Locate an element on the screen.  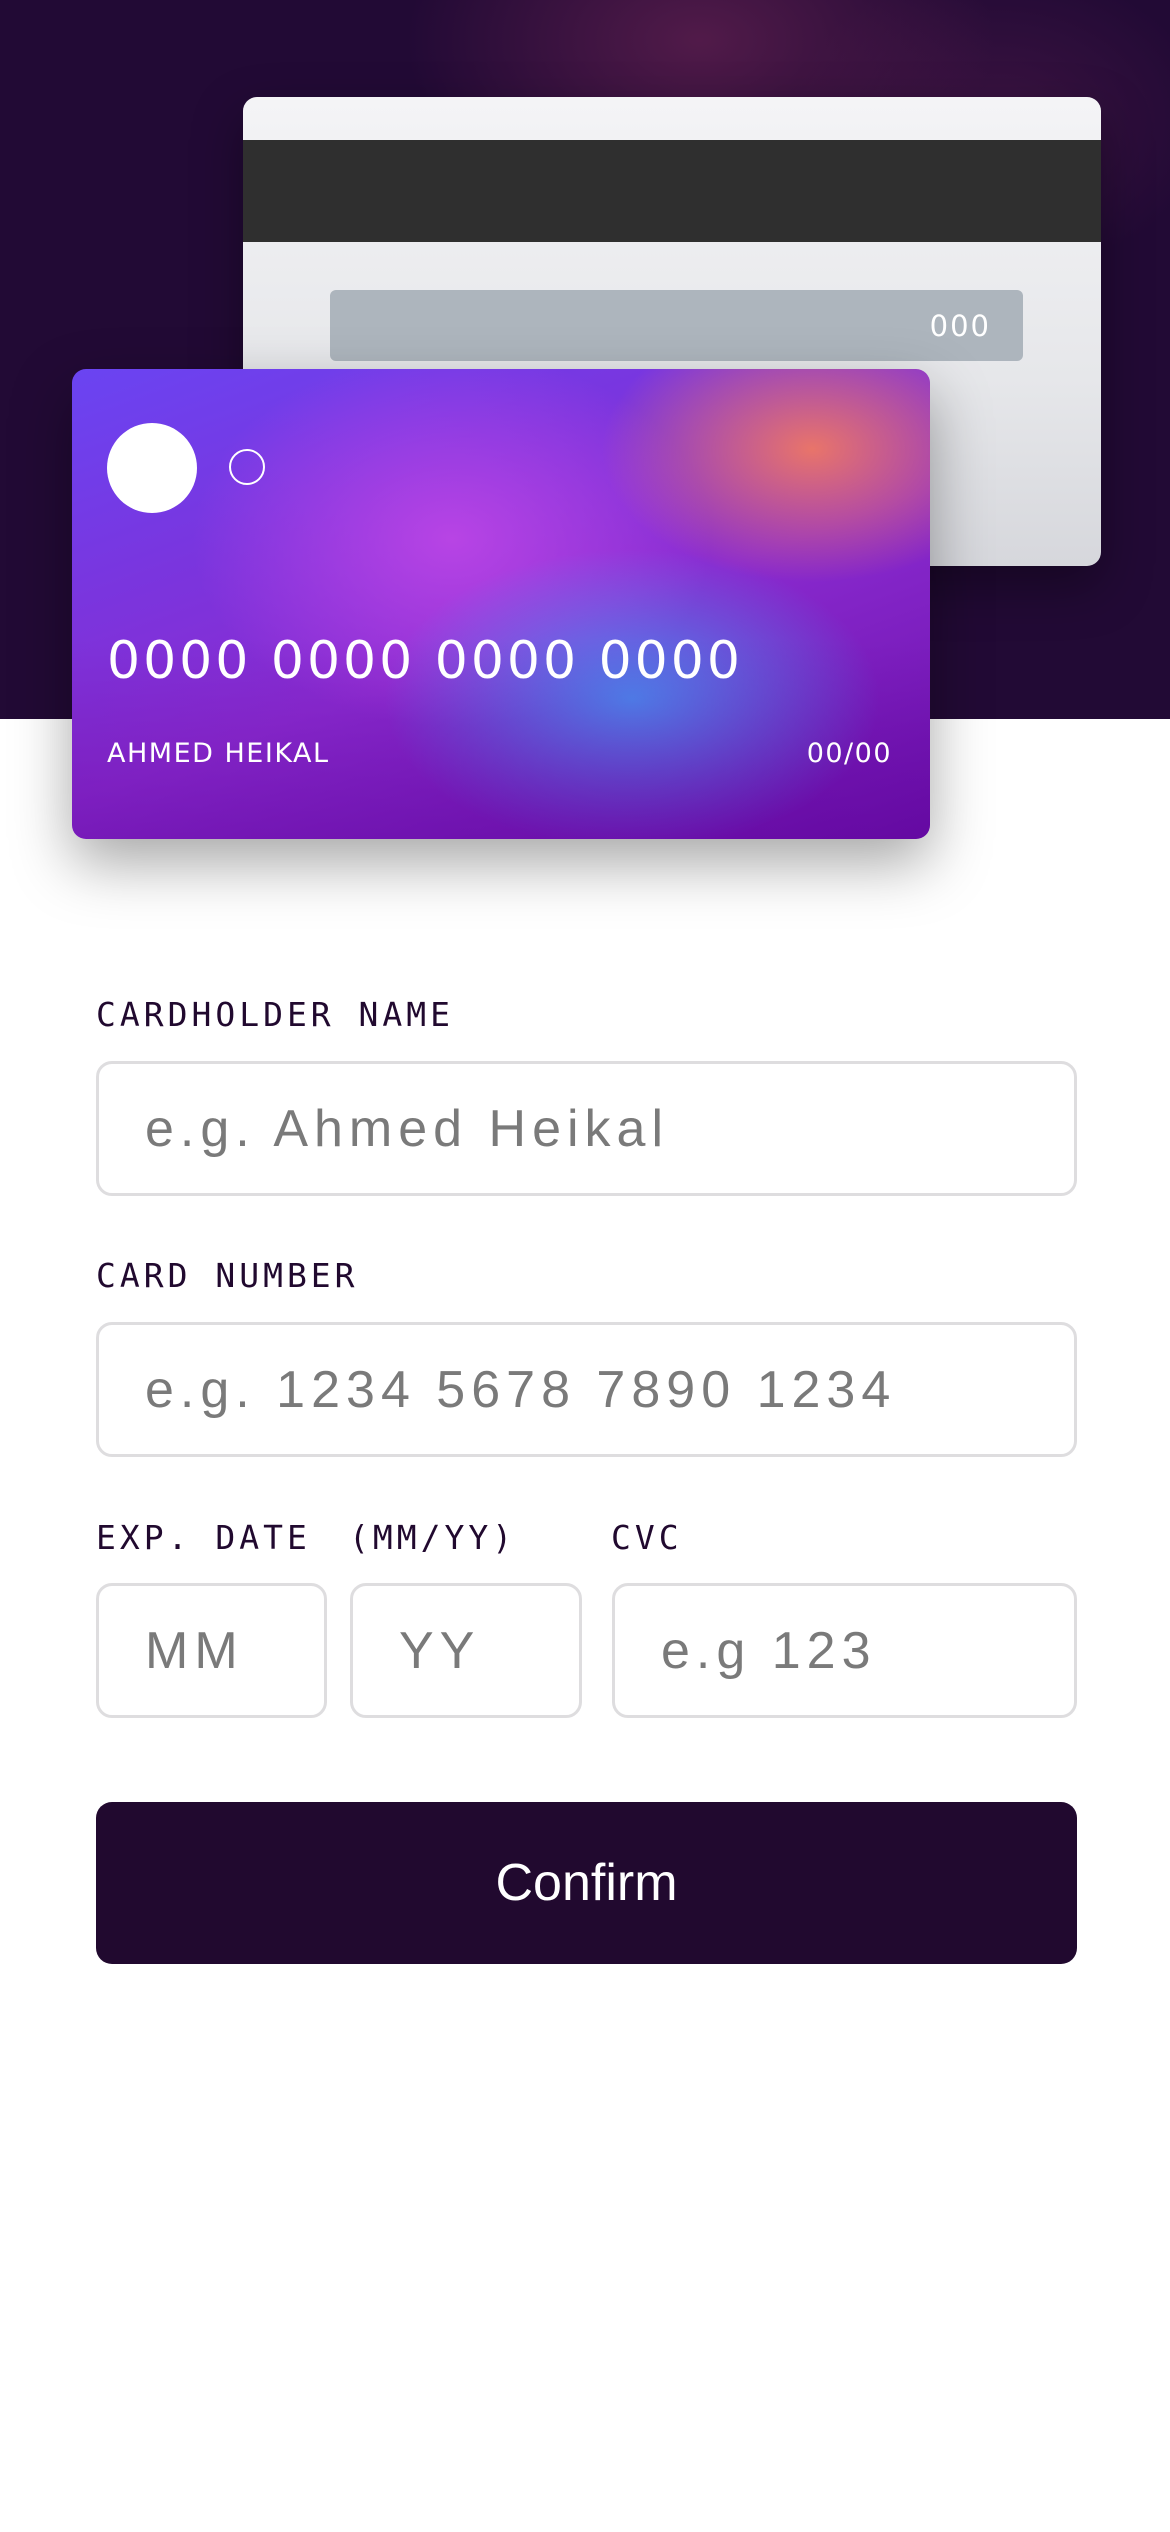
signature-panel: 000 is located at coordinates (676, 325).